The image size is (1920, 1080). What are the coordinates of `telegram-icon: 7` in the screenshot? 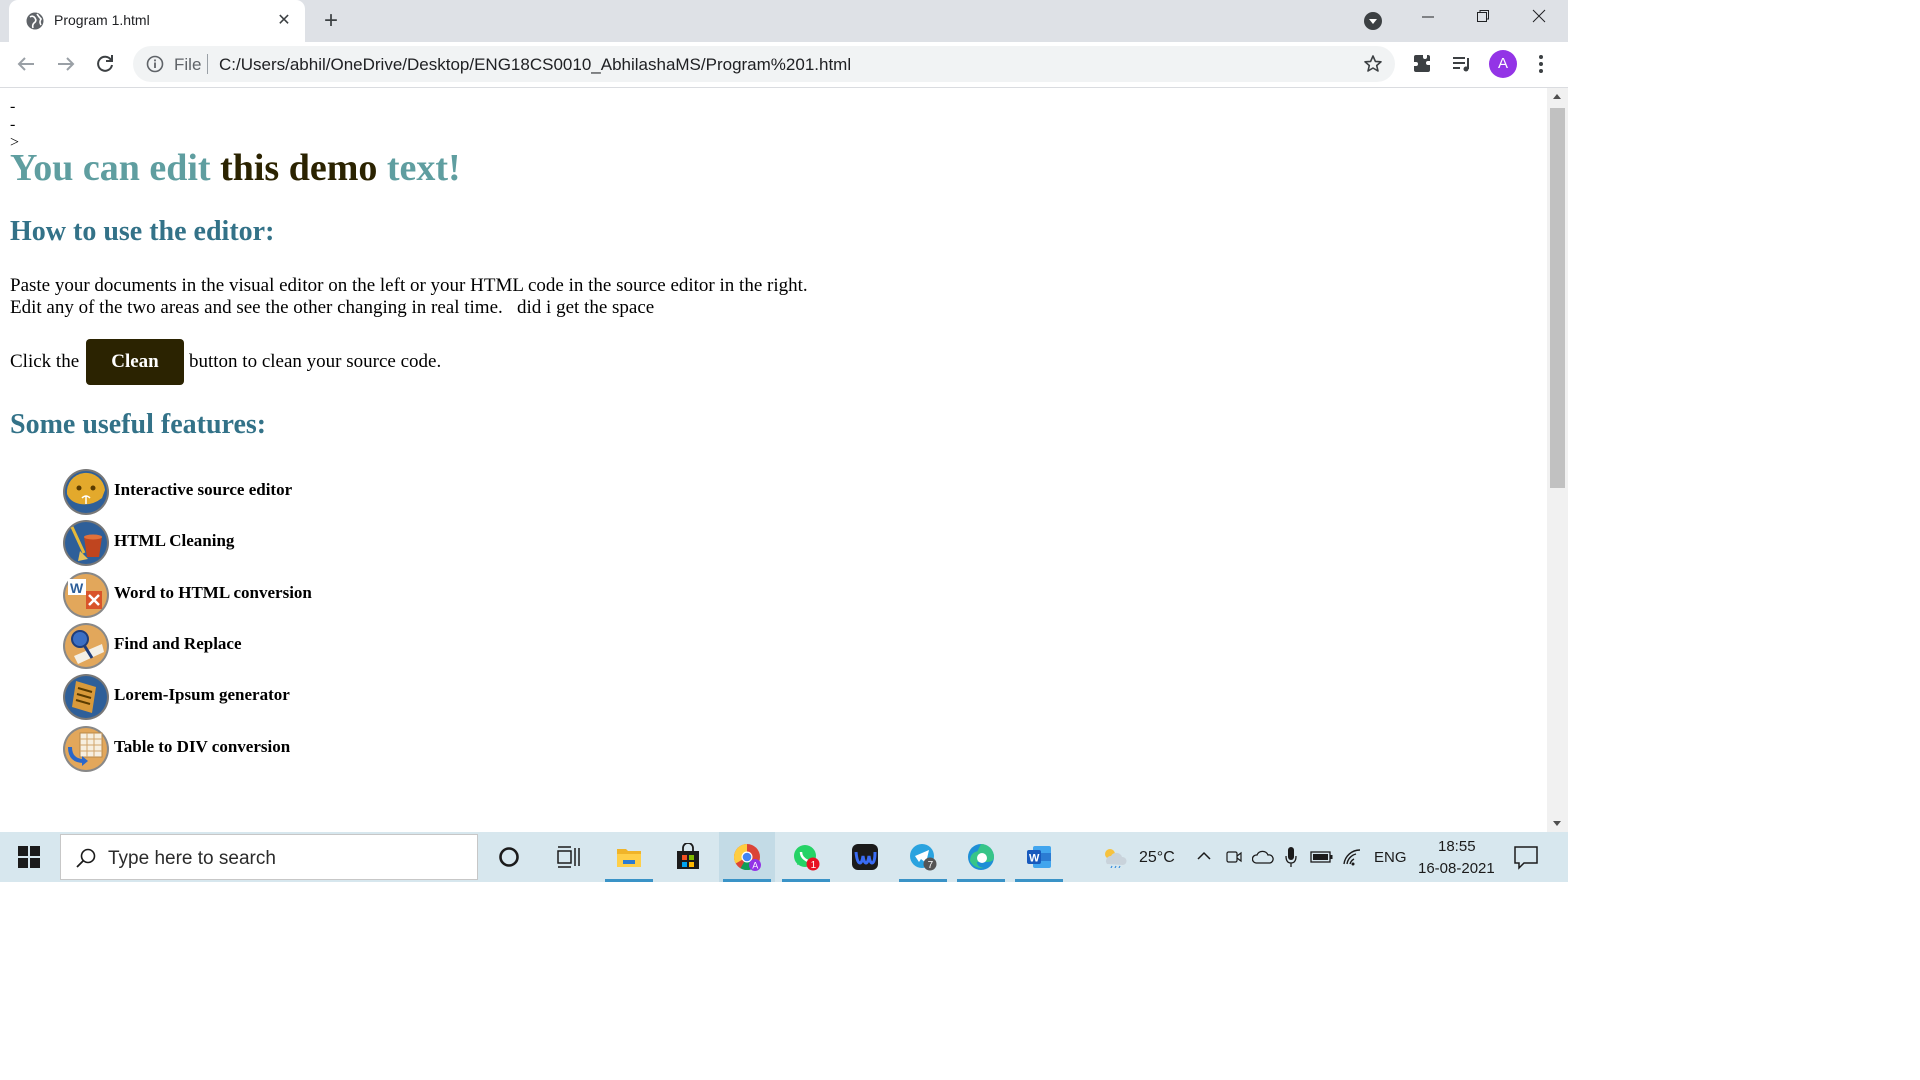 It's located at (923, 857).